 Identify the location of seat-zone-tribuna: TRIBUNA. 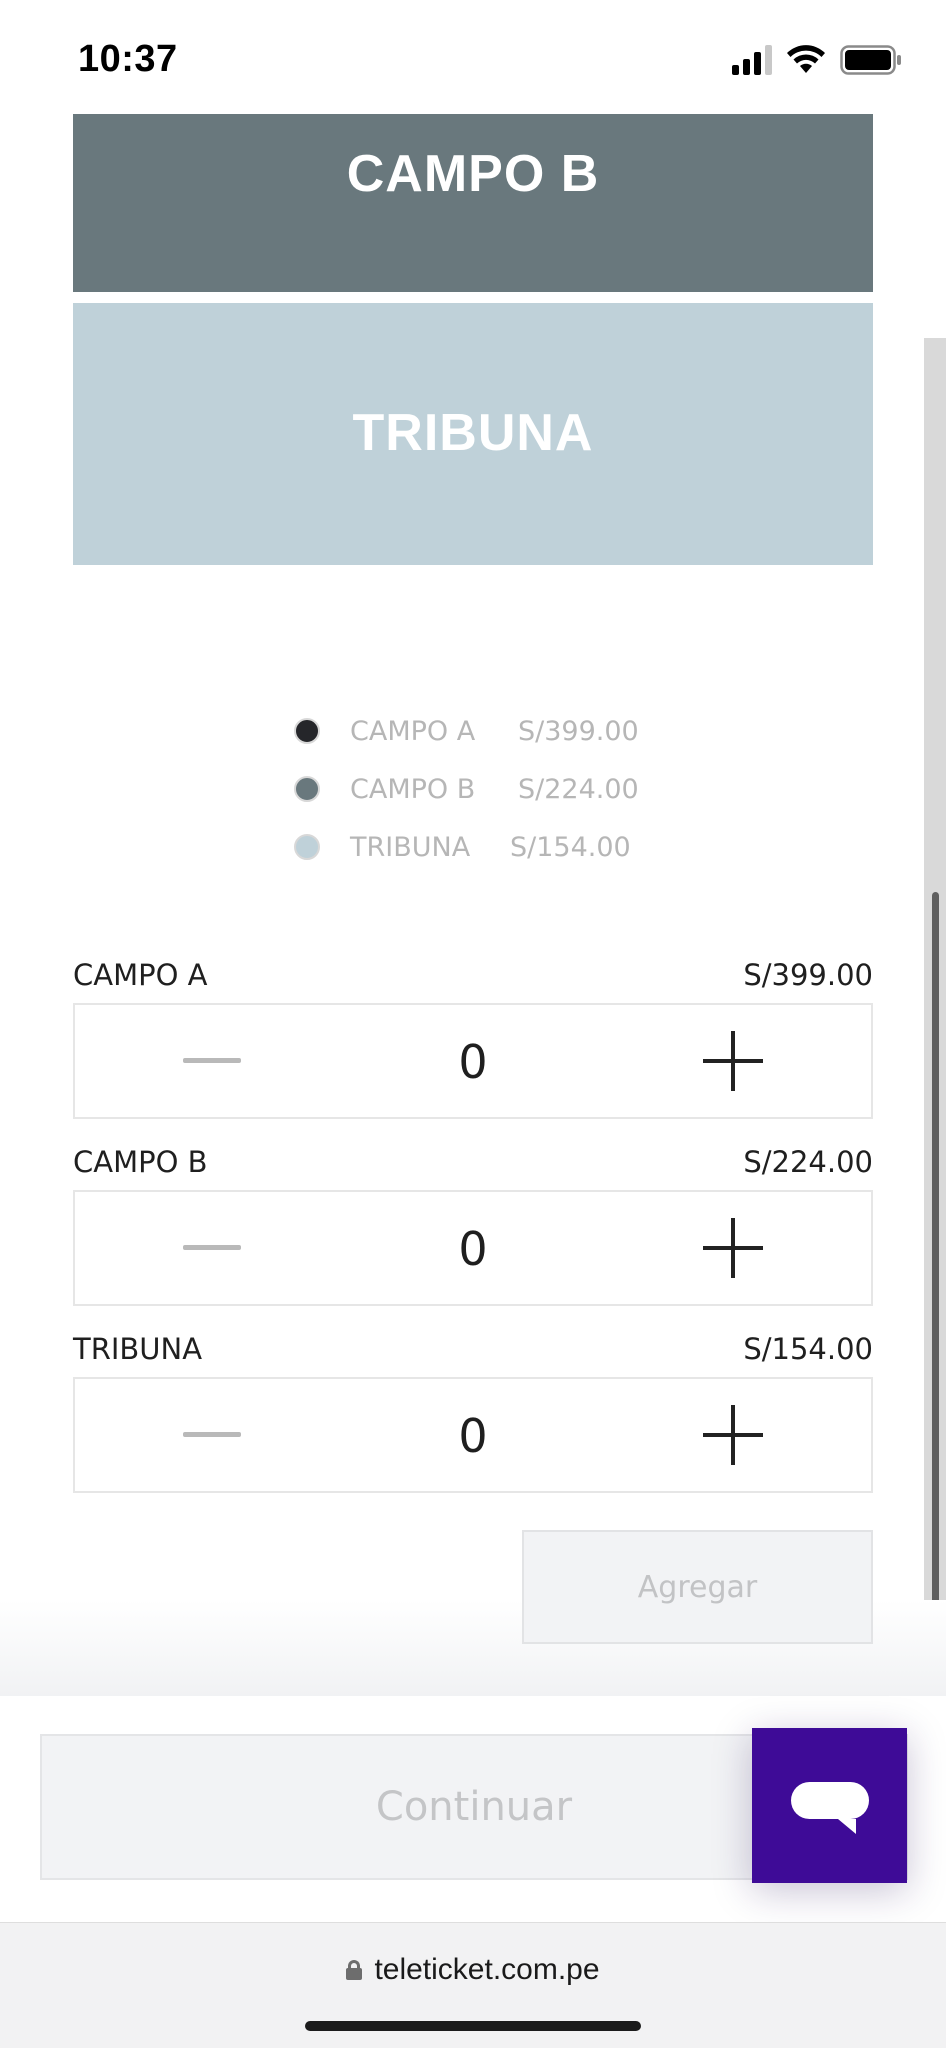
(473, 434).